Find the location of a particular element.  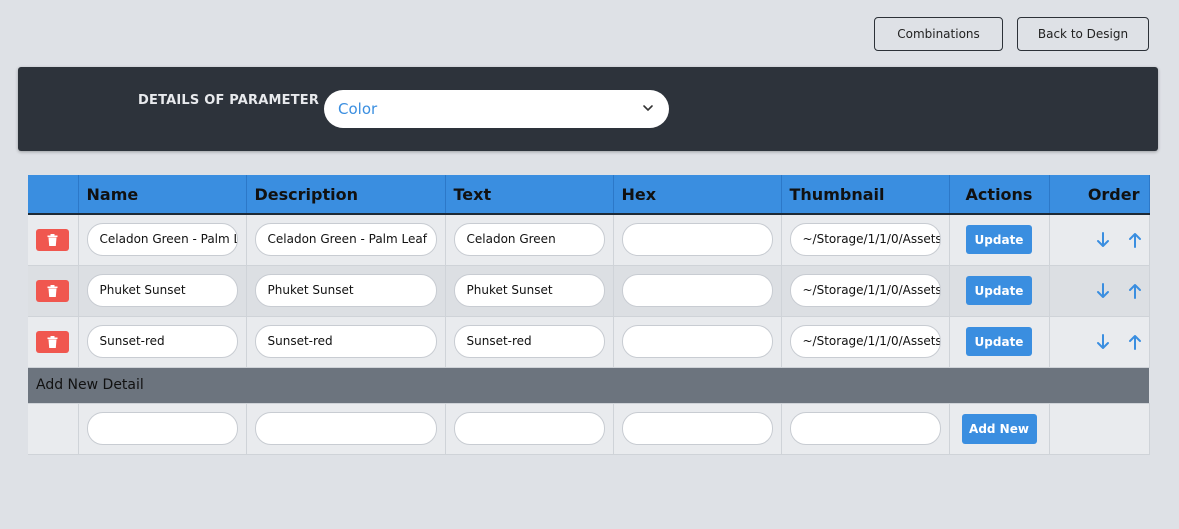

new-description-input is located at coordinates (345, 428).